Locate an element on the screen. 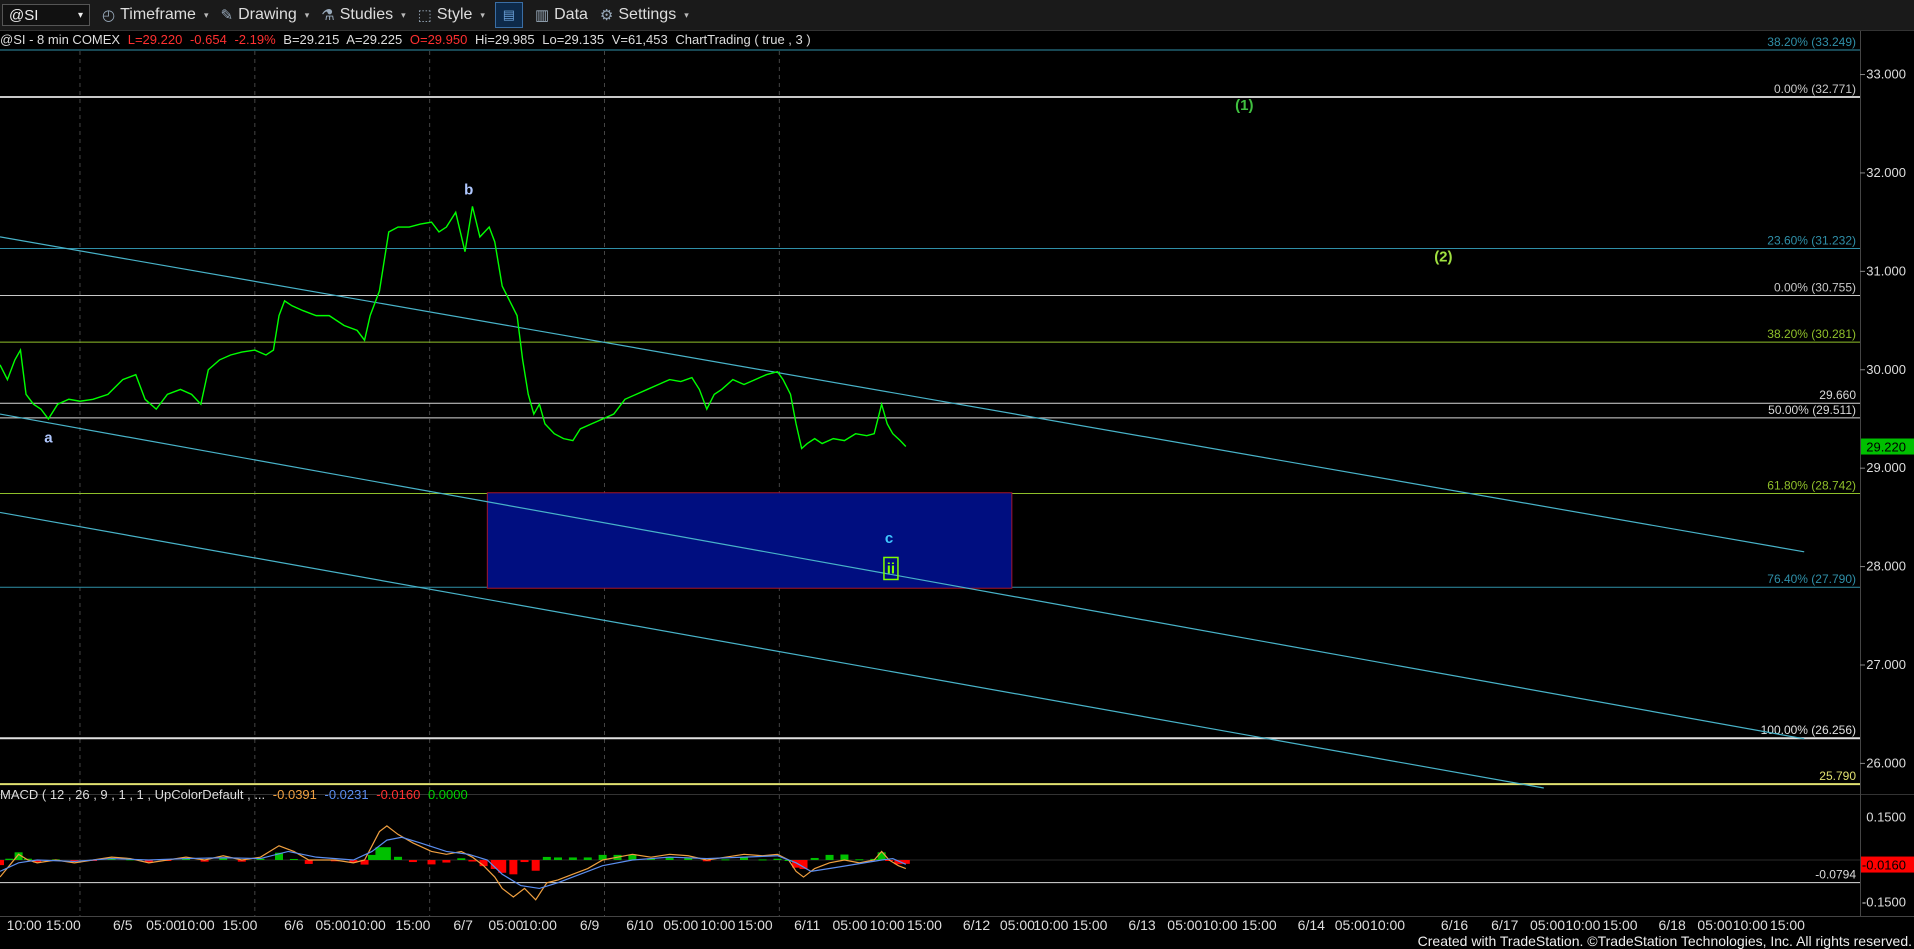 The height and width of the screenshot is (949, 1914). fib-level-label: 38.20% (30.281) is located at coordinates (1811, 334).